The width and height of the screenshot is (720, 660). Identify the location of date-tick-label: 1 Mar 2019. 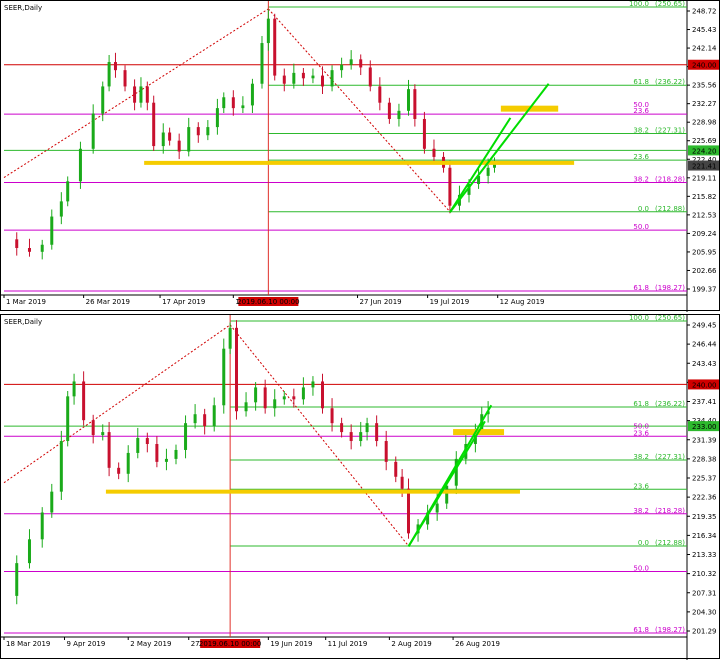
(26, 302).